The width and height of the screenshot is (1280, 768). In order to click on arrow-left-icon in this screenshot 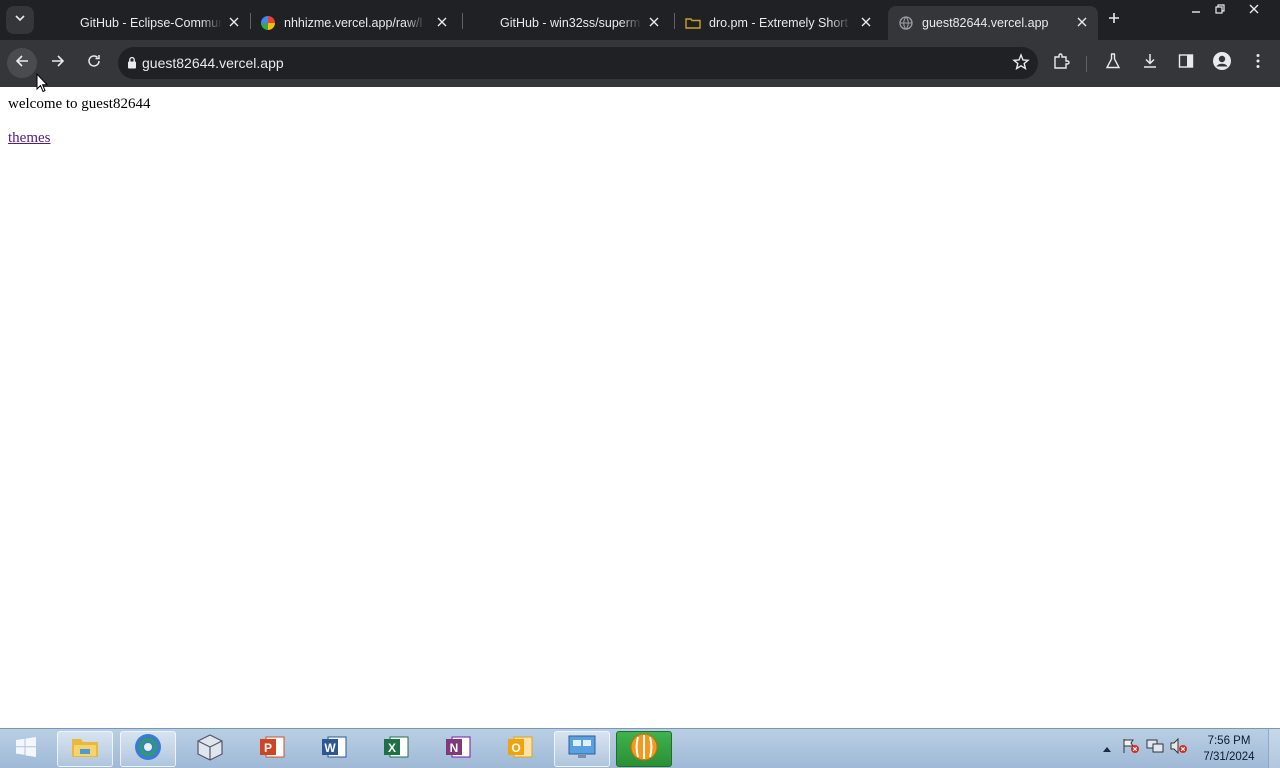, I will do `click(22, 63)`.